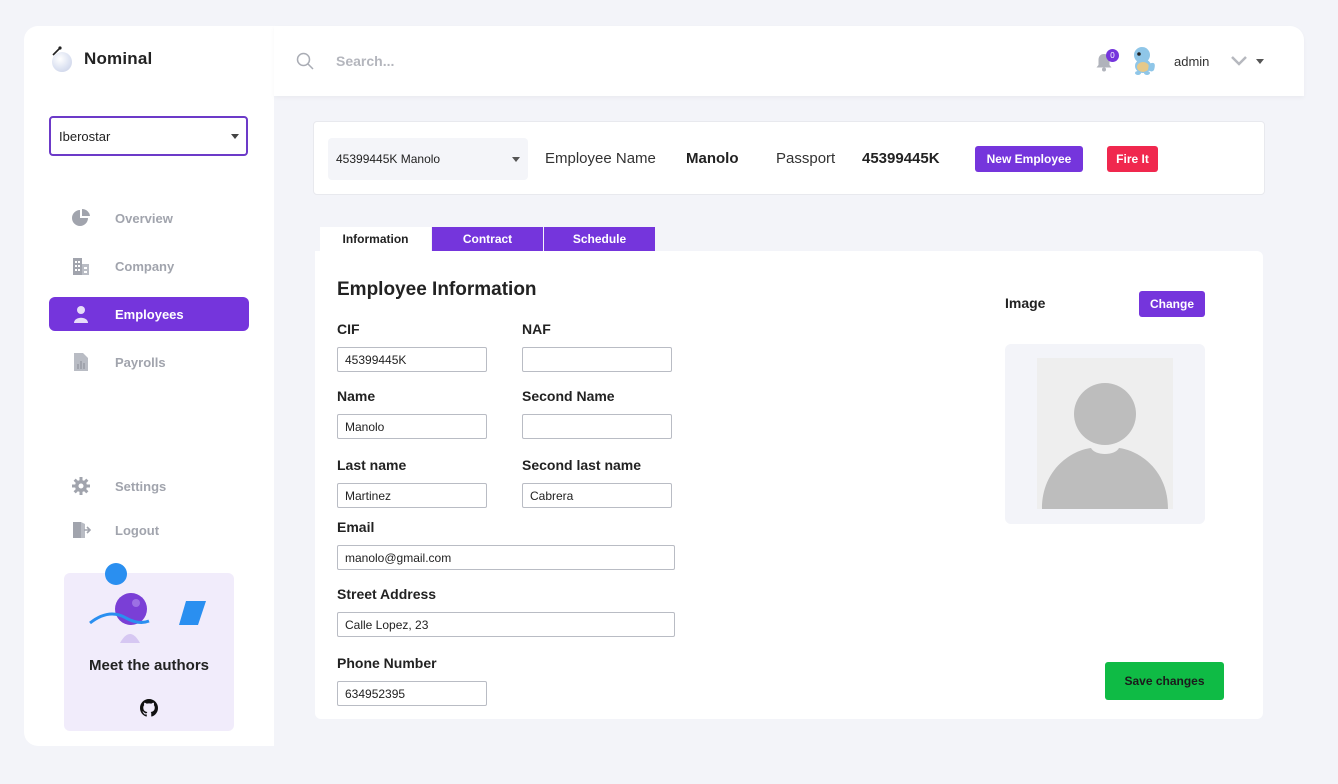 The image size is (1338, 784). I want to click on last-name-field, so click(412, 495).